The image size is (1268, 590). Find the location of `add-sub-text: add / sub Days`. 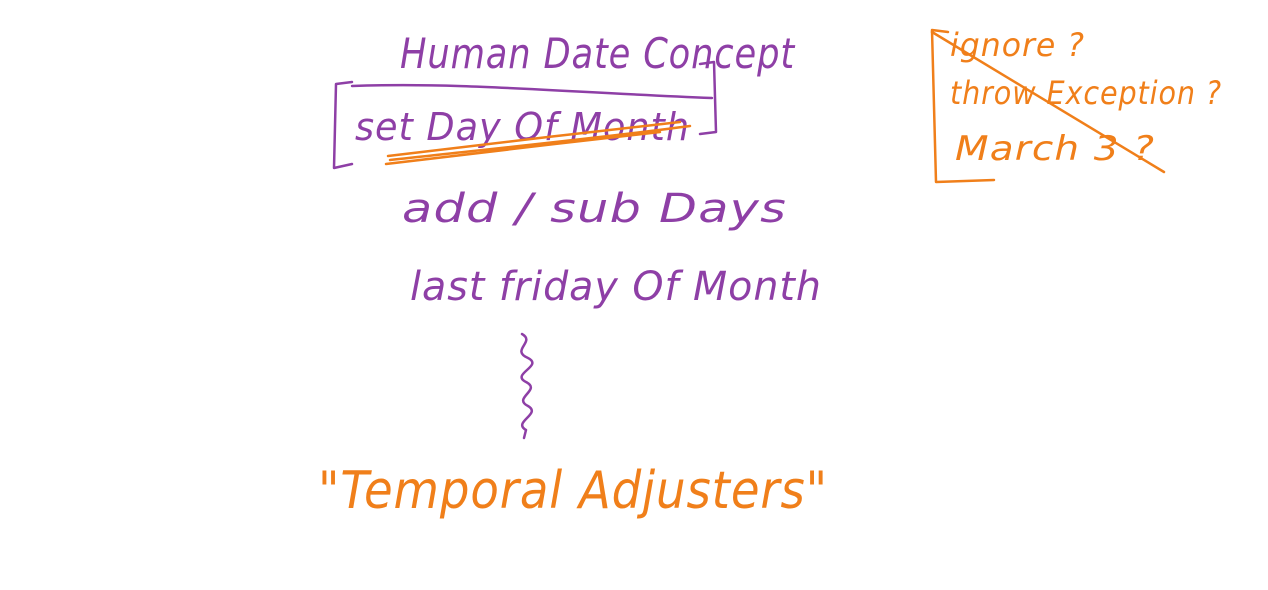

add-sub-text: add / sub Days is located at coordinates (594, 209).